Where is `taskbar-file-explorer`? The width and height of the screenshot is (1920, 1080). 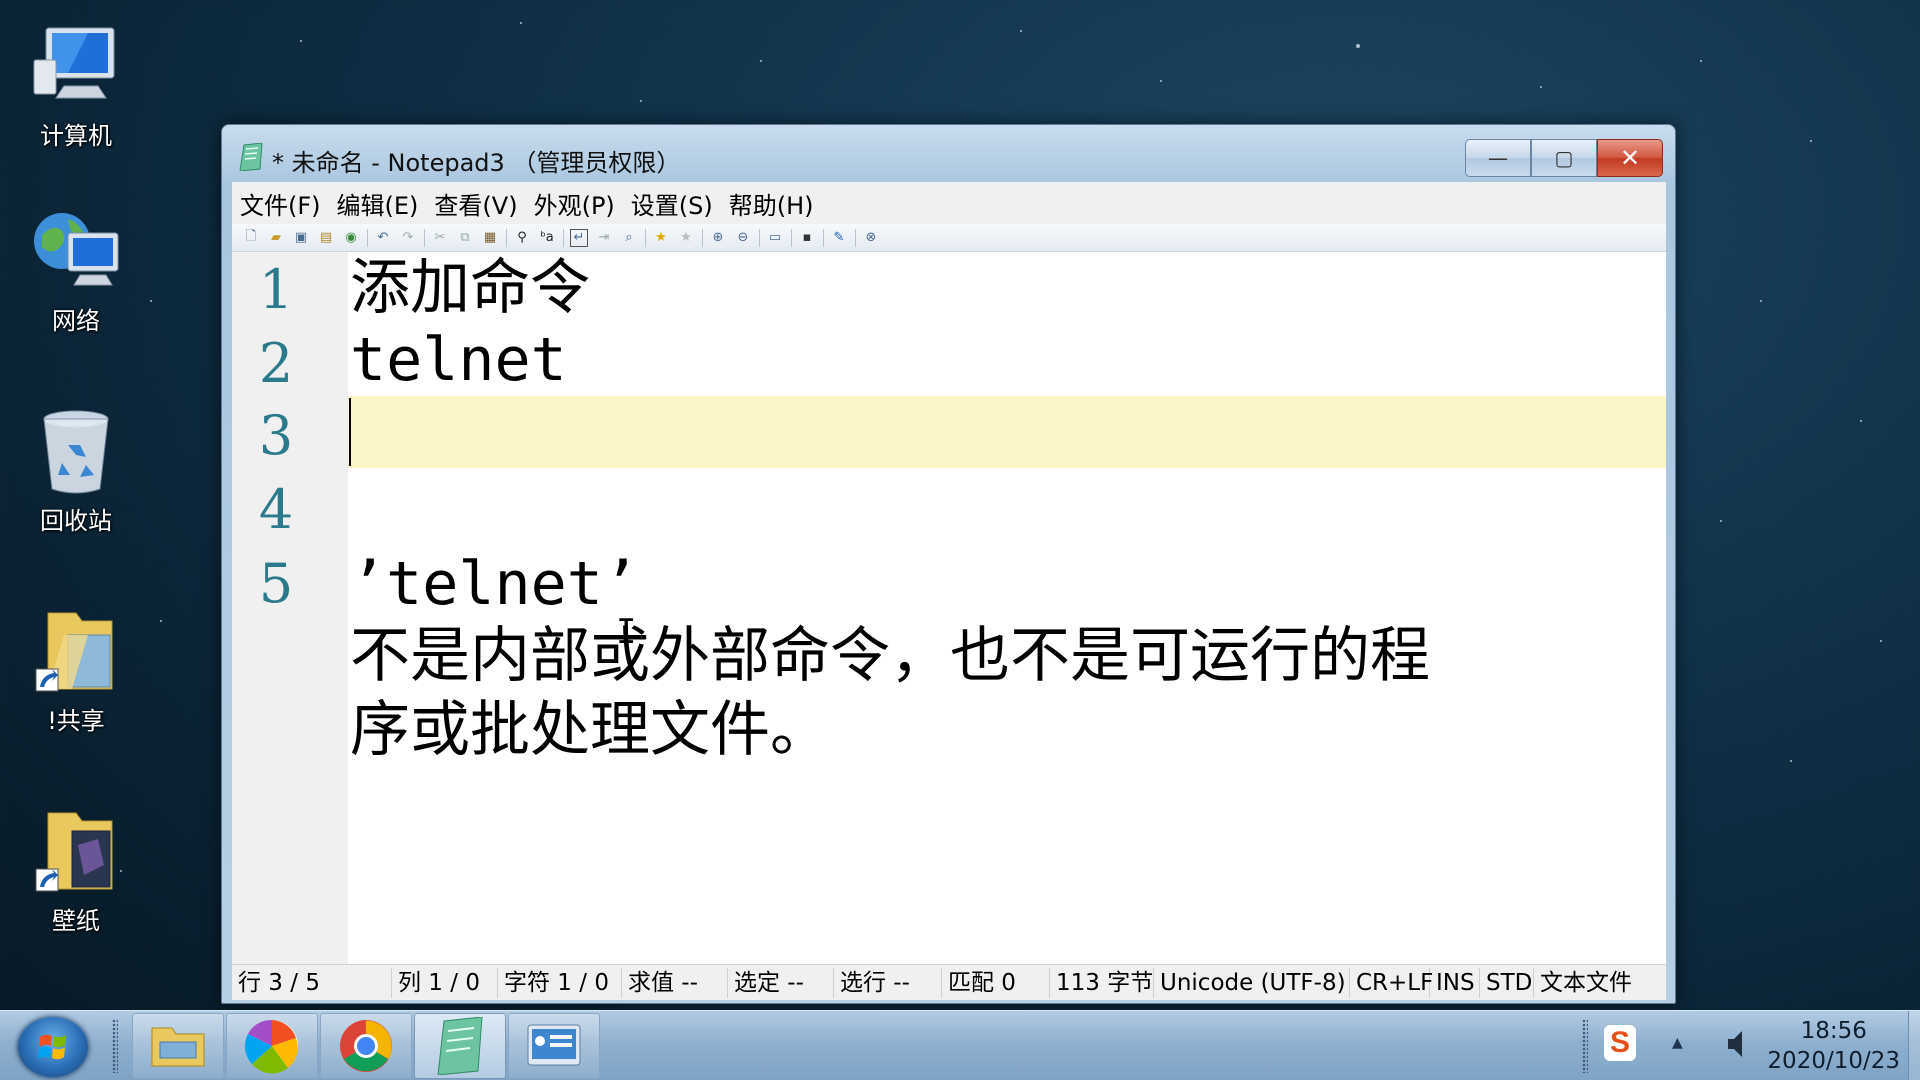
taskbar-file-explorer is located at coordinates (178, 1046).